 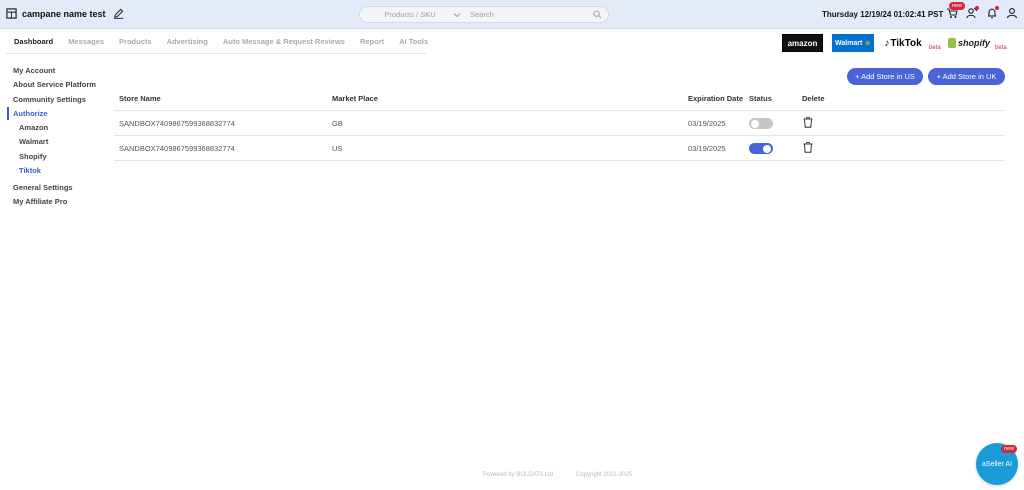 What do you see at coordinates (1001, 48) in the screenshot?
I see `shopify-beta-label: beta` at bounding box center [1001, 48].